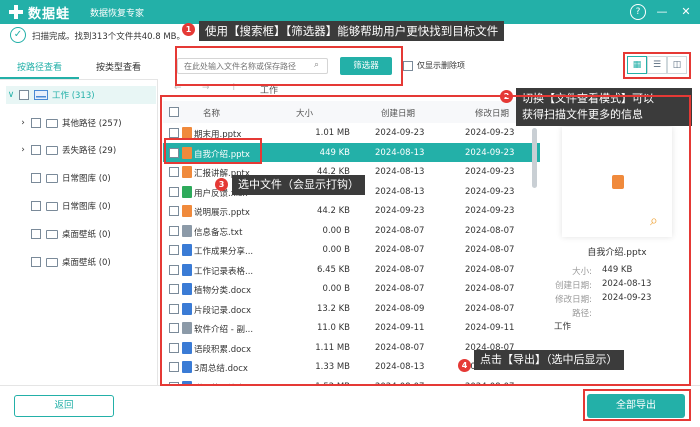  What do you see at coordinates (351, 270) in the screenshot?
I see `table-row: 工作记录表格... 6.45 KB 2024-08-07 2024-08-07` at bounding box center [351, 270].